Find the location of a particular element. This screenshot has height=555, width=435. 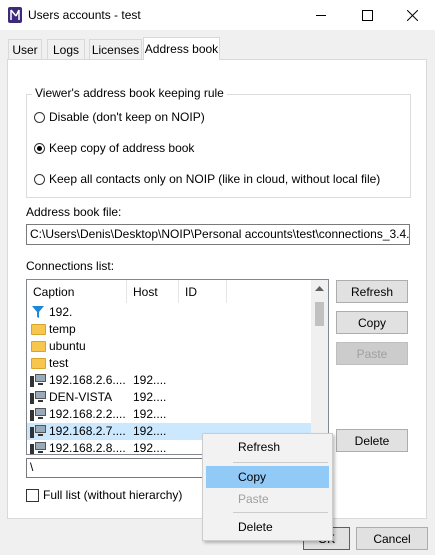

copy-button: Copy is located at coordinates (372, 322).